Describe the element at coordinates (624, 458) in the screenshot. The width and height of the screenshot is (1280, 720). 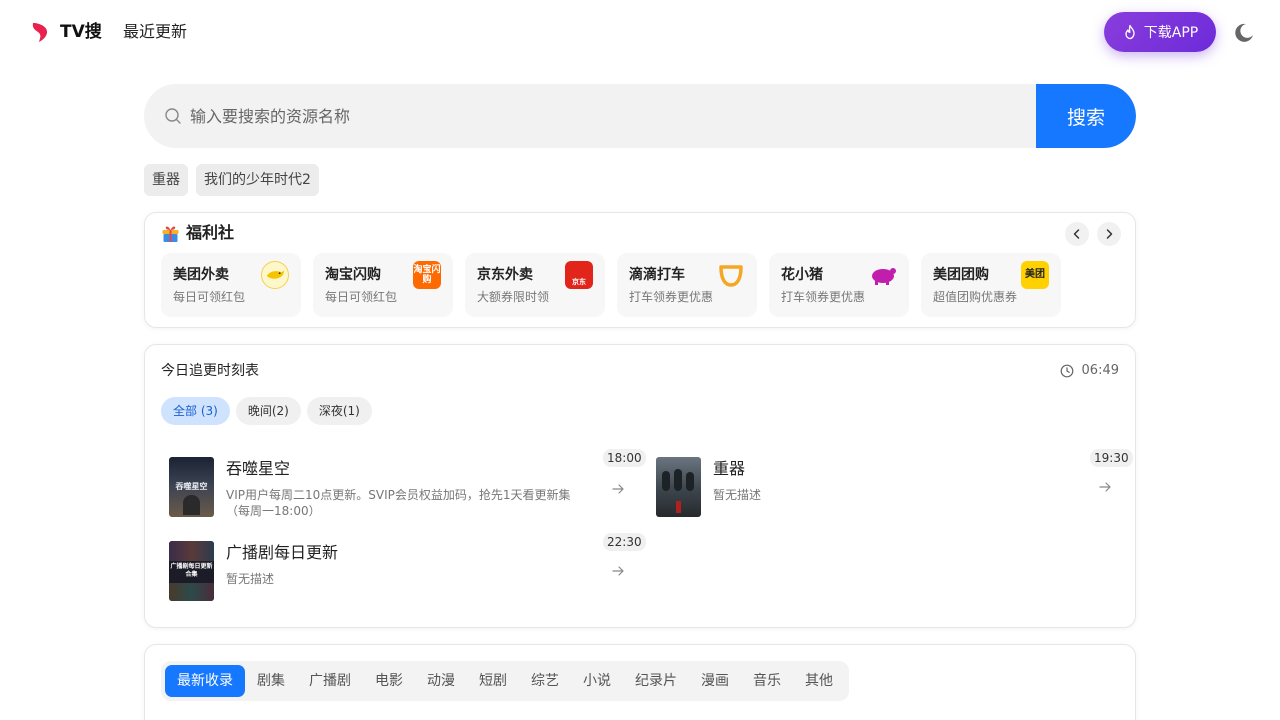
I see `show-time-badge: 18:00` at that location.